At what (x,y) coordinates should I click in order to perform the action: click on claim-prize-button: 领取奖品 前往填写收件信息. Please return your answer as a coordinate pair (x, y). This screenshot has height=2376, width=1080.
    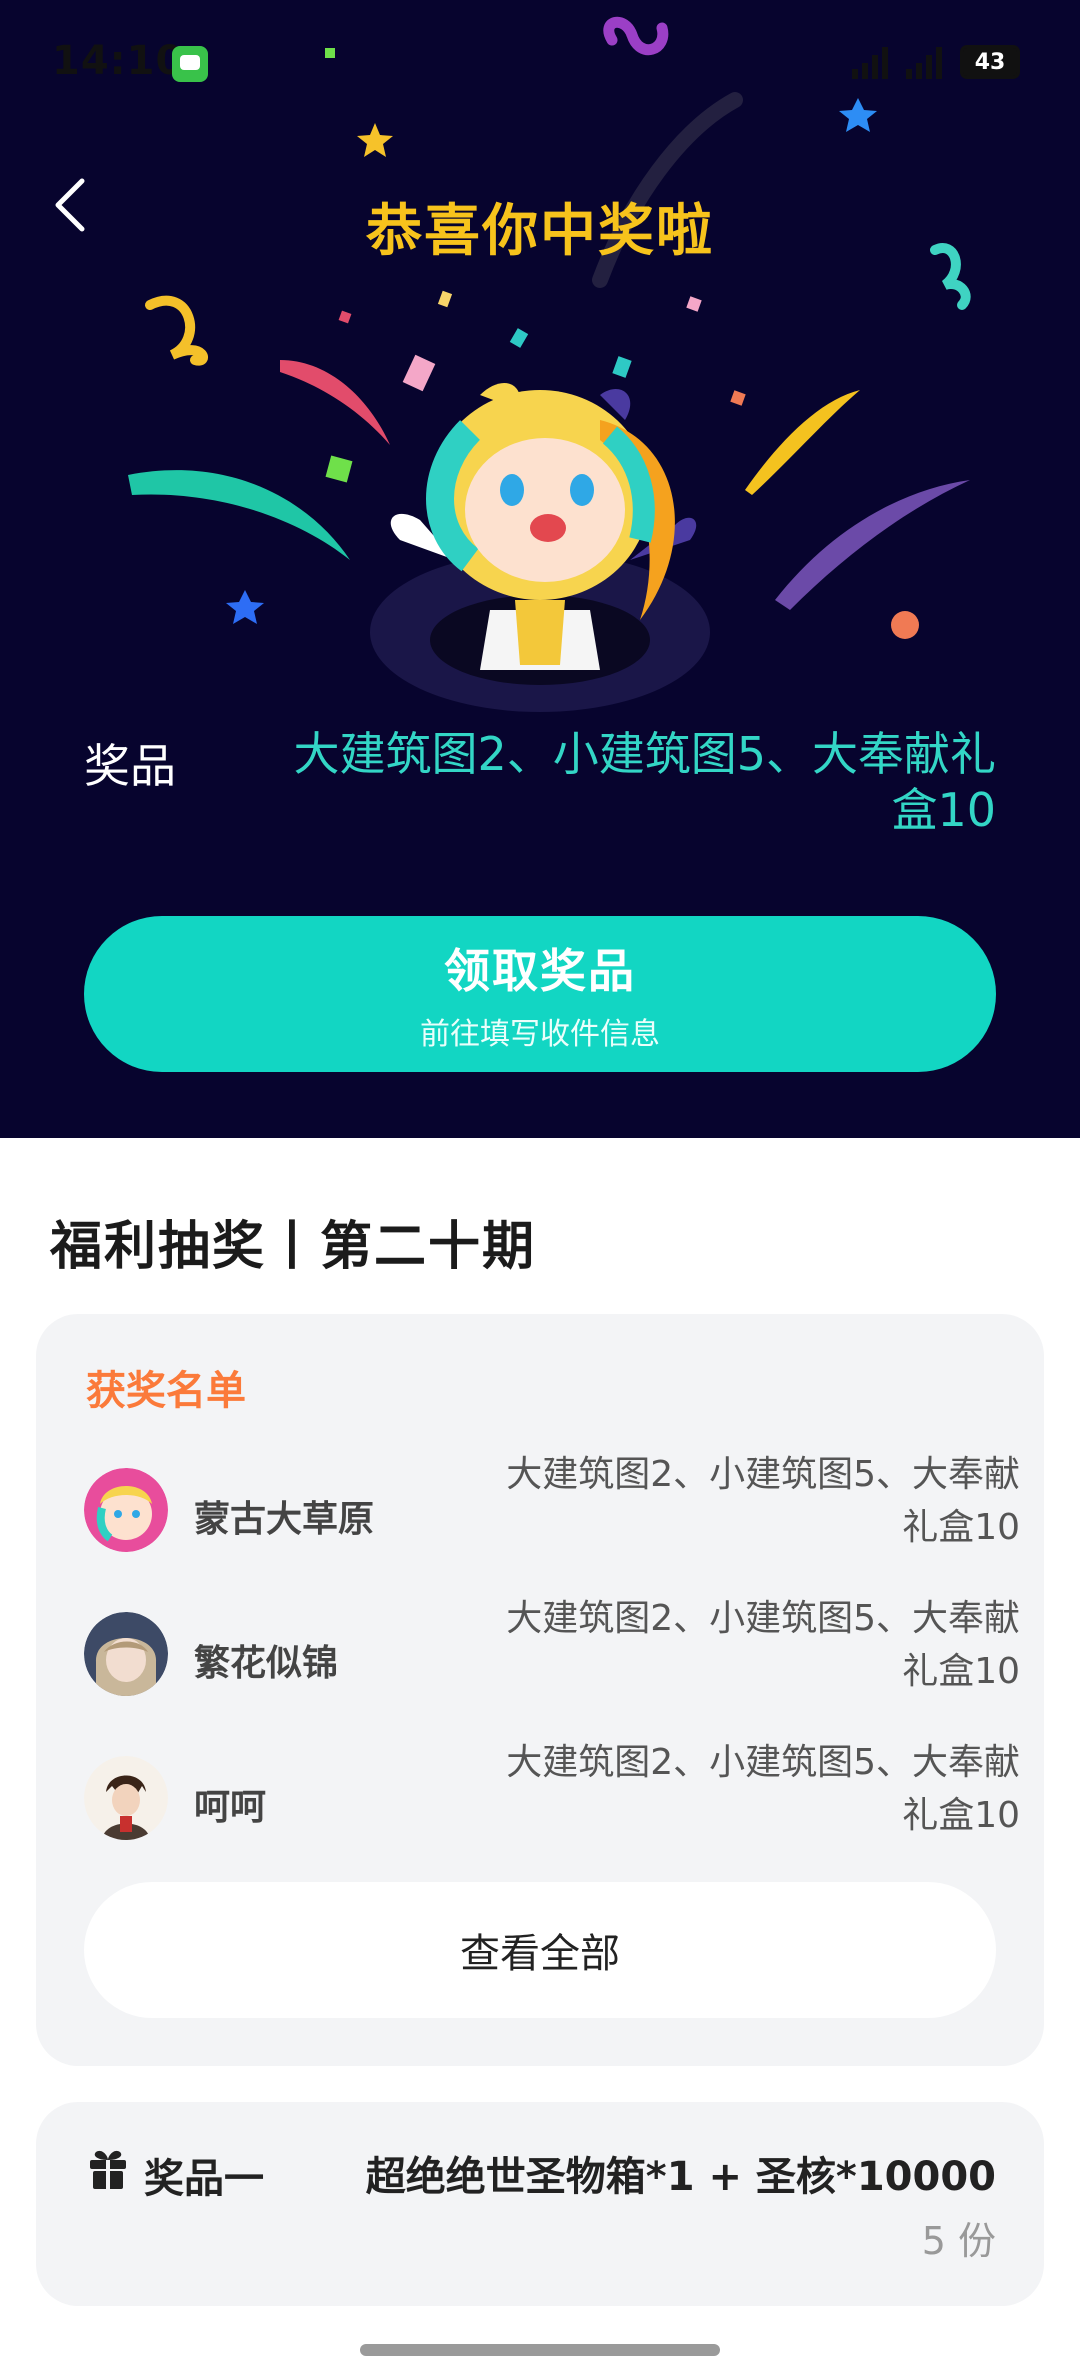
    Looking at the image, I should click on (540, 994).